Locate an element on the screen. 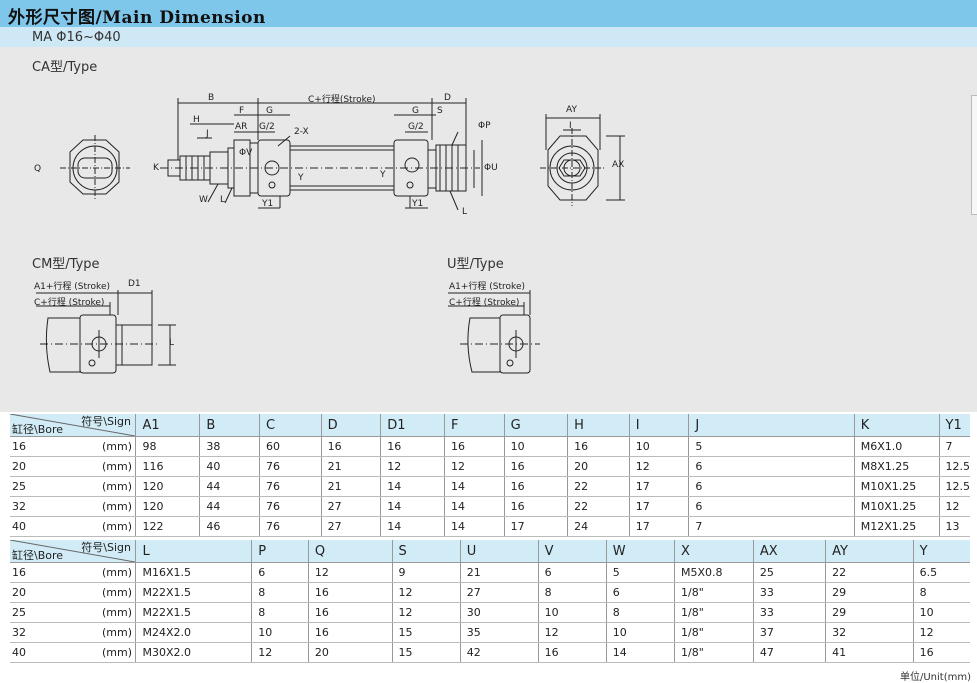 This screenshot has height=683, width=977. dim-q: Q is located at coordinates (38, 169).